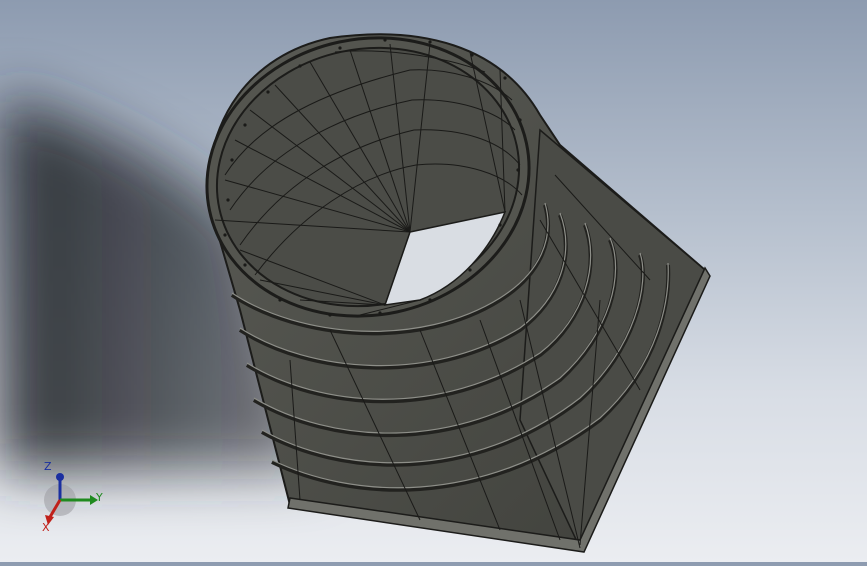 Image resolution: width=867 pixels, height=566 pixels. What do you see at coordinates (99, 497) in the screenshot?
I see `y-axis-label: Y` at bounding box center [99, 497].